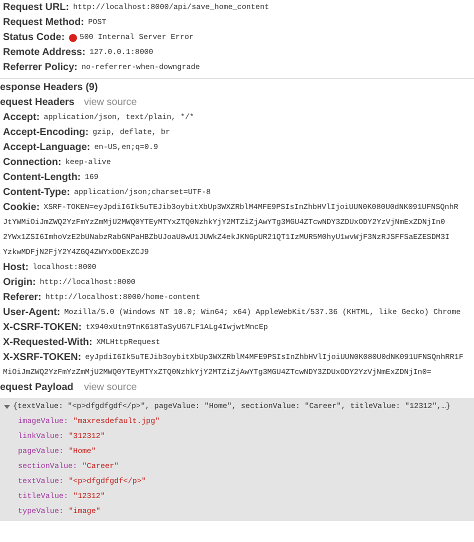  What do you see at coordinates (21, 207) in the screenshot?
I see `header-name: Cookie:` at bounding box center [21, 207].